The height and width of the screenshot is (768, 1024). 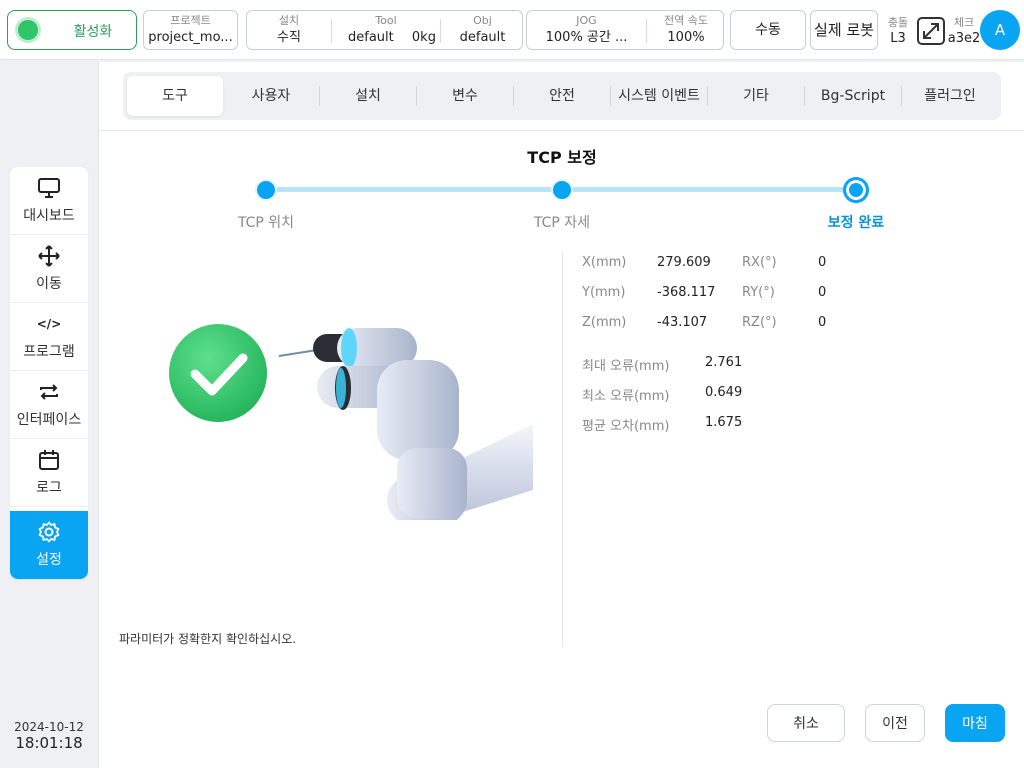 What do you see at coordinates (465, 96) in the screenshot?
I see `tab-variables: 변수` at bounding box center [465, 96].